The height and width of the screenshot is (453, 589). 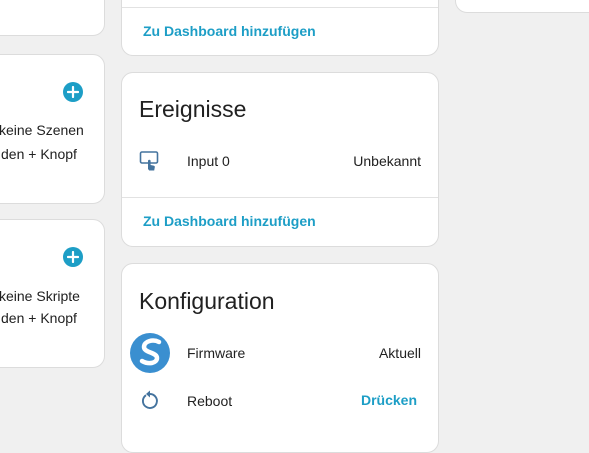 I want to click on firmware-label: Firmware, so click(x=216, y=353).